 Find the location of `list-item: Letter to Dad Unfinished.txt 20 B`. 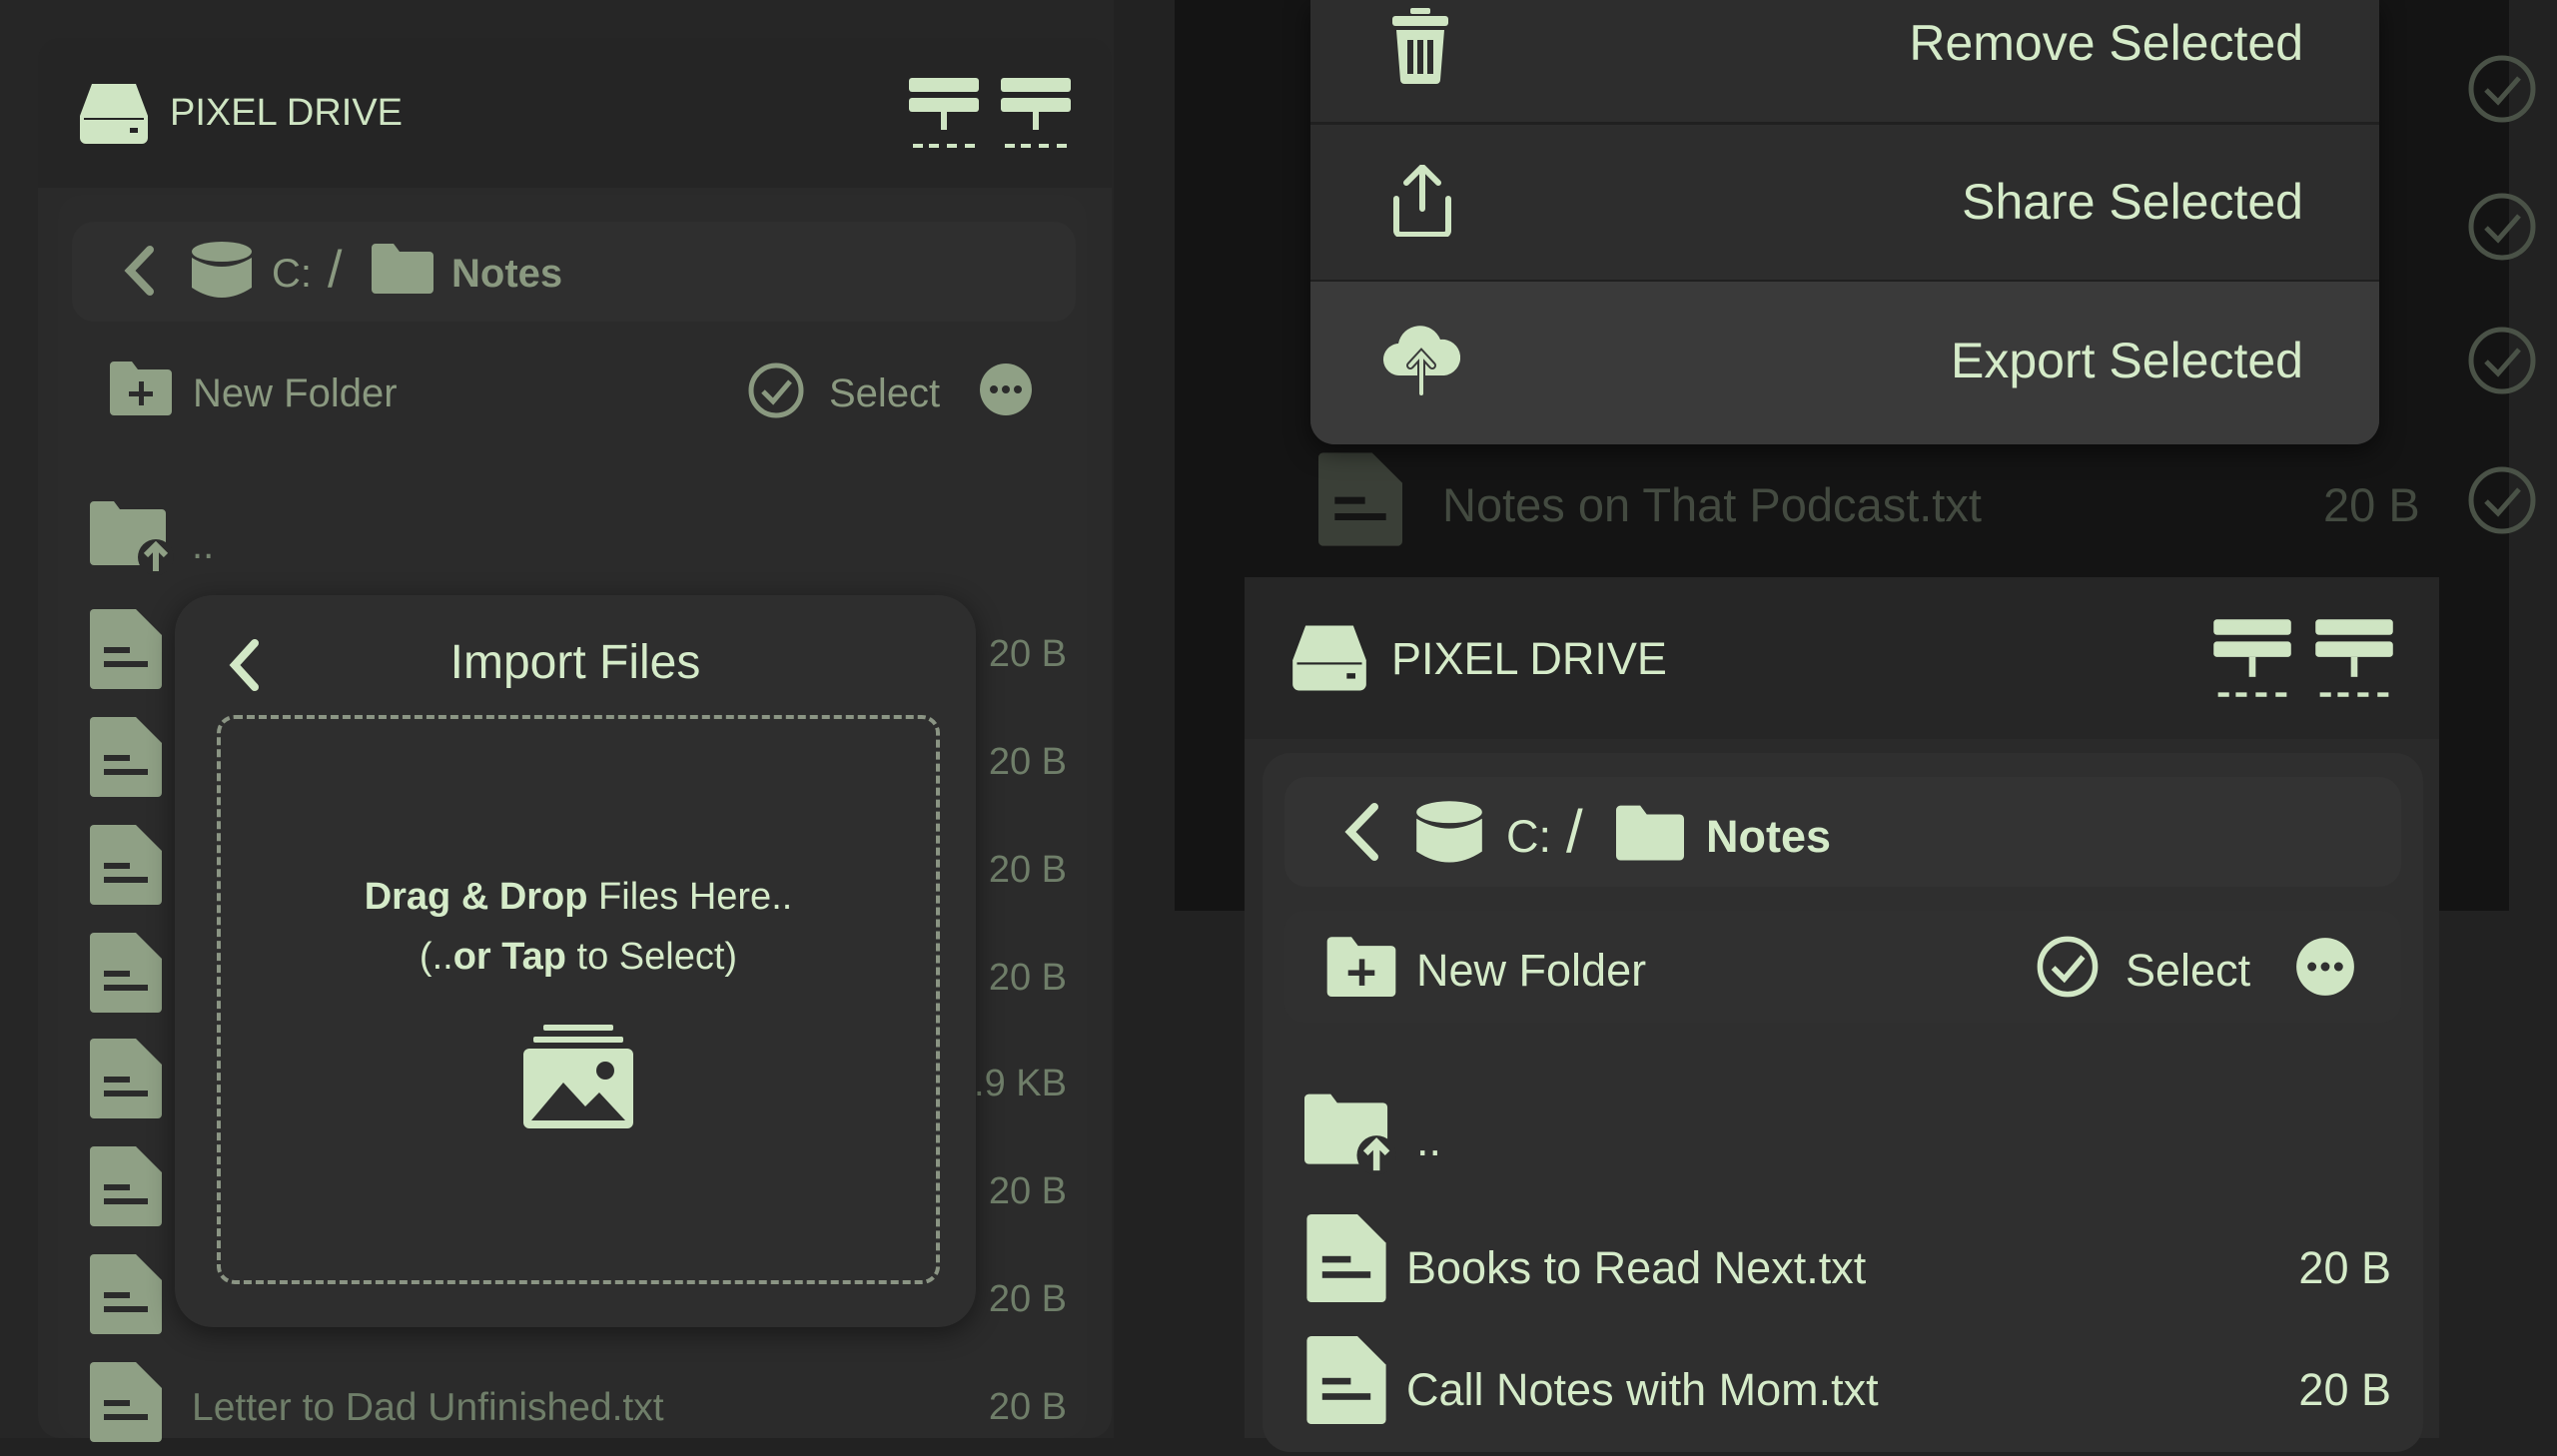

list-item: Letter to Dad Unfinished.txt 20 B is located at coordinates (584, 1402).